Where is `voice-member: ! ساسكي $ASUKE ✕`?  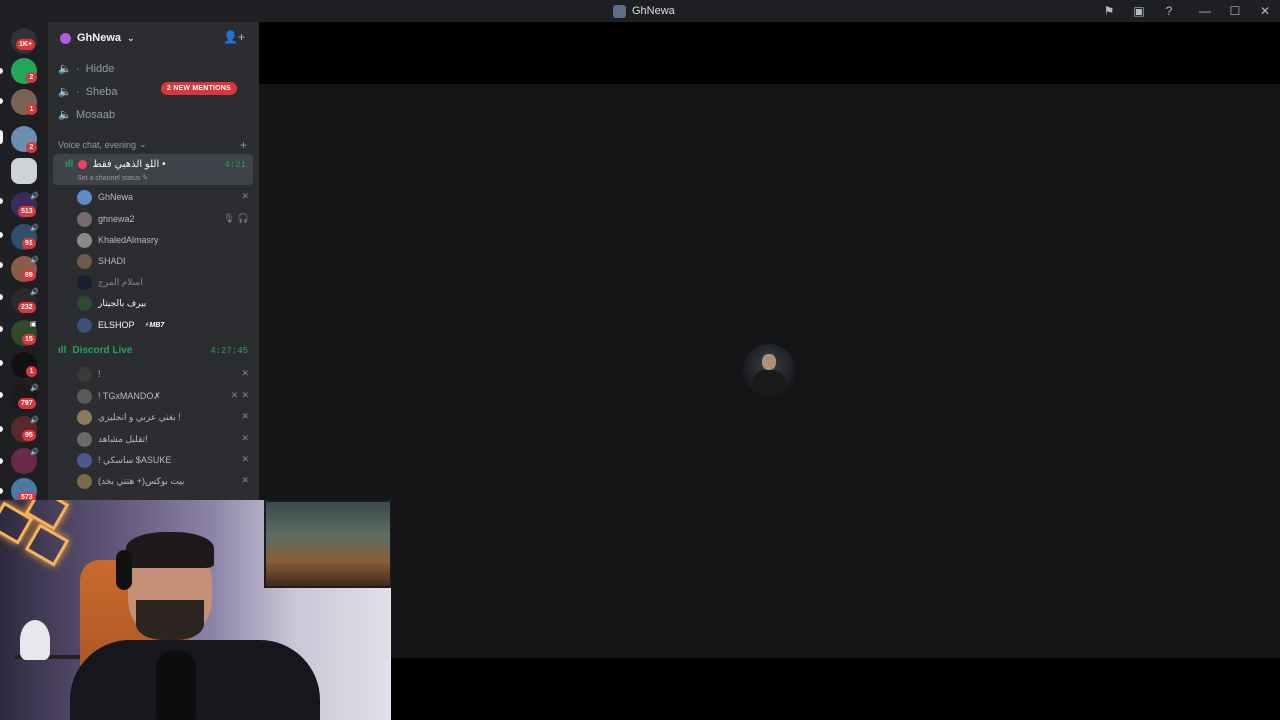
voice-member: ! ساسكي $ASUKE ✕ is located at coordinates (163, 460).